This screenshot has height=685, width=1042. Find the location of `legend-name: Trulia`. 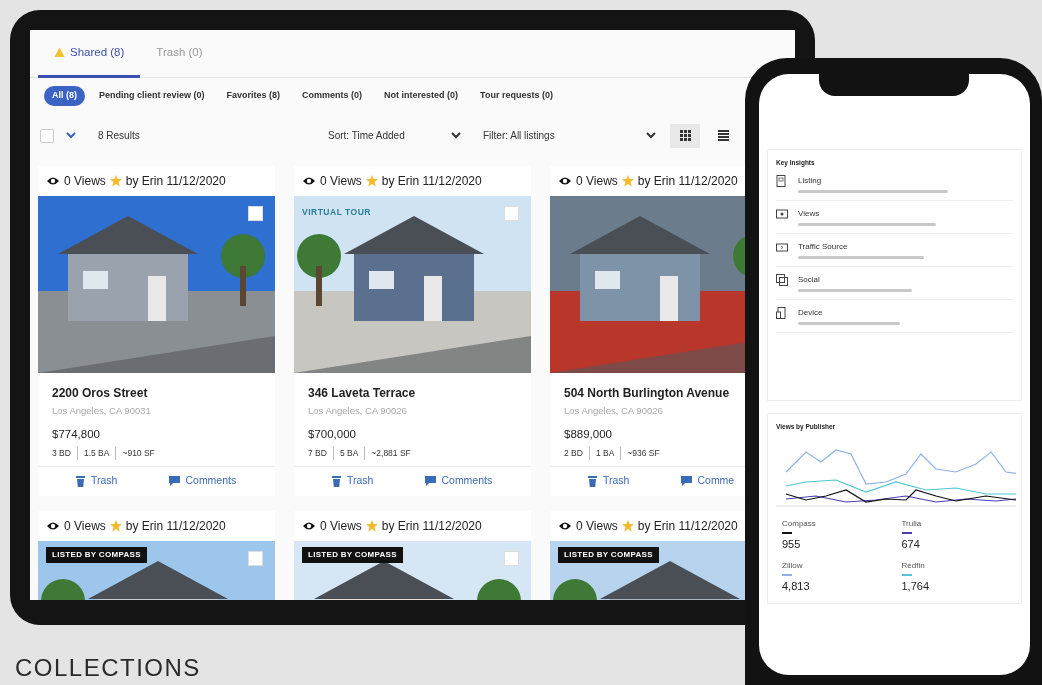

legend-name: Trulia is located at coordinates (912, 523).